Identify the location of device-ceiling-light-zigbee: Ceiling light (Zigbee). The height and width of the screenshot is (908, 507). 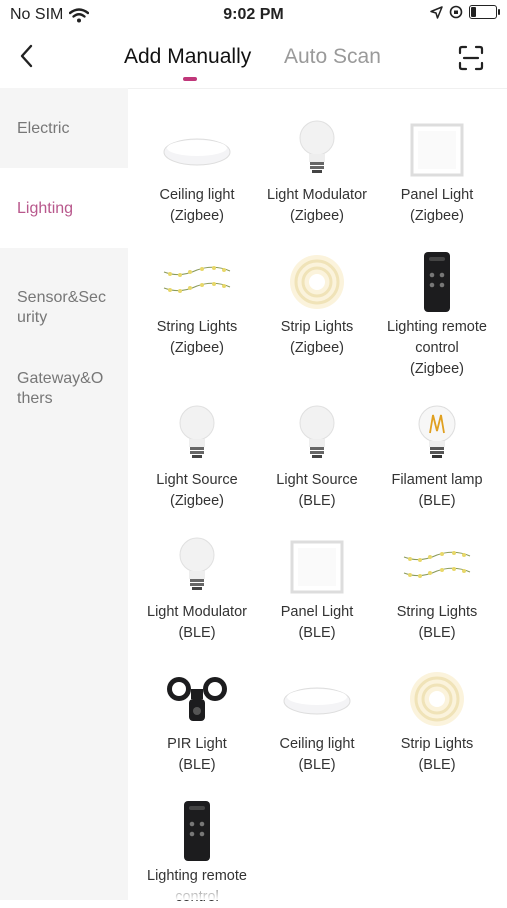
(197, 171).